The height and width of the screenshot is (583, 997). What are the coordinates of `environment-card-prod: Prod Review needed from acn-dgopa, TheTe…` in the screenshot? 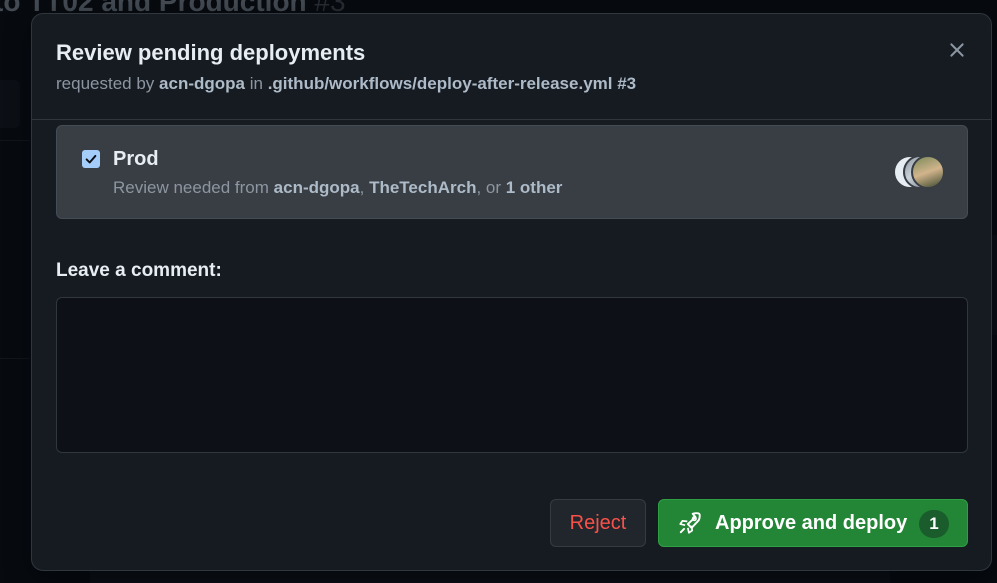 It's located at (512, 172).